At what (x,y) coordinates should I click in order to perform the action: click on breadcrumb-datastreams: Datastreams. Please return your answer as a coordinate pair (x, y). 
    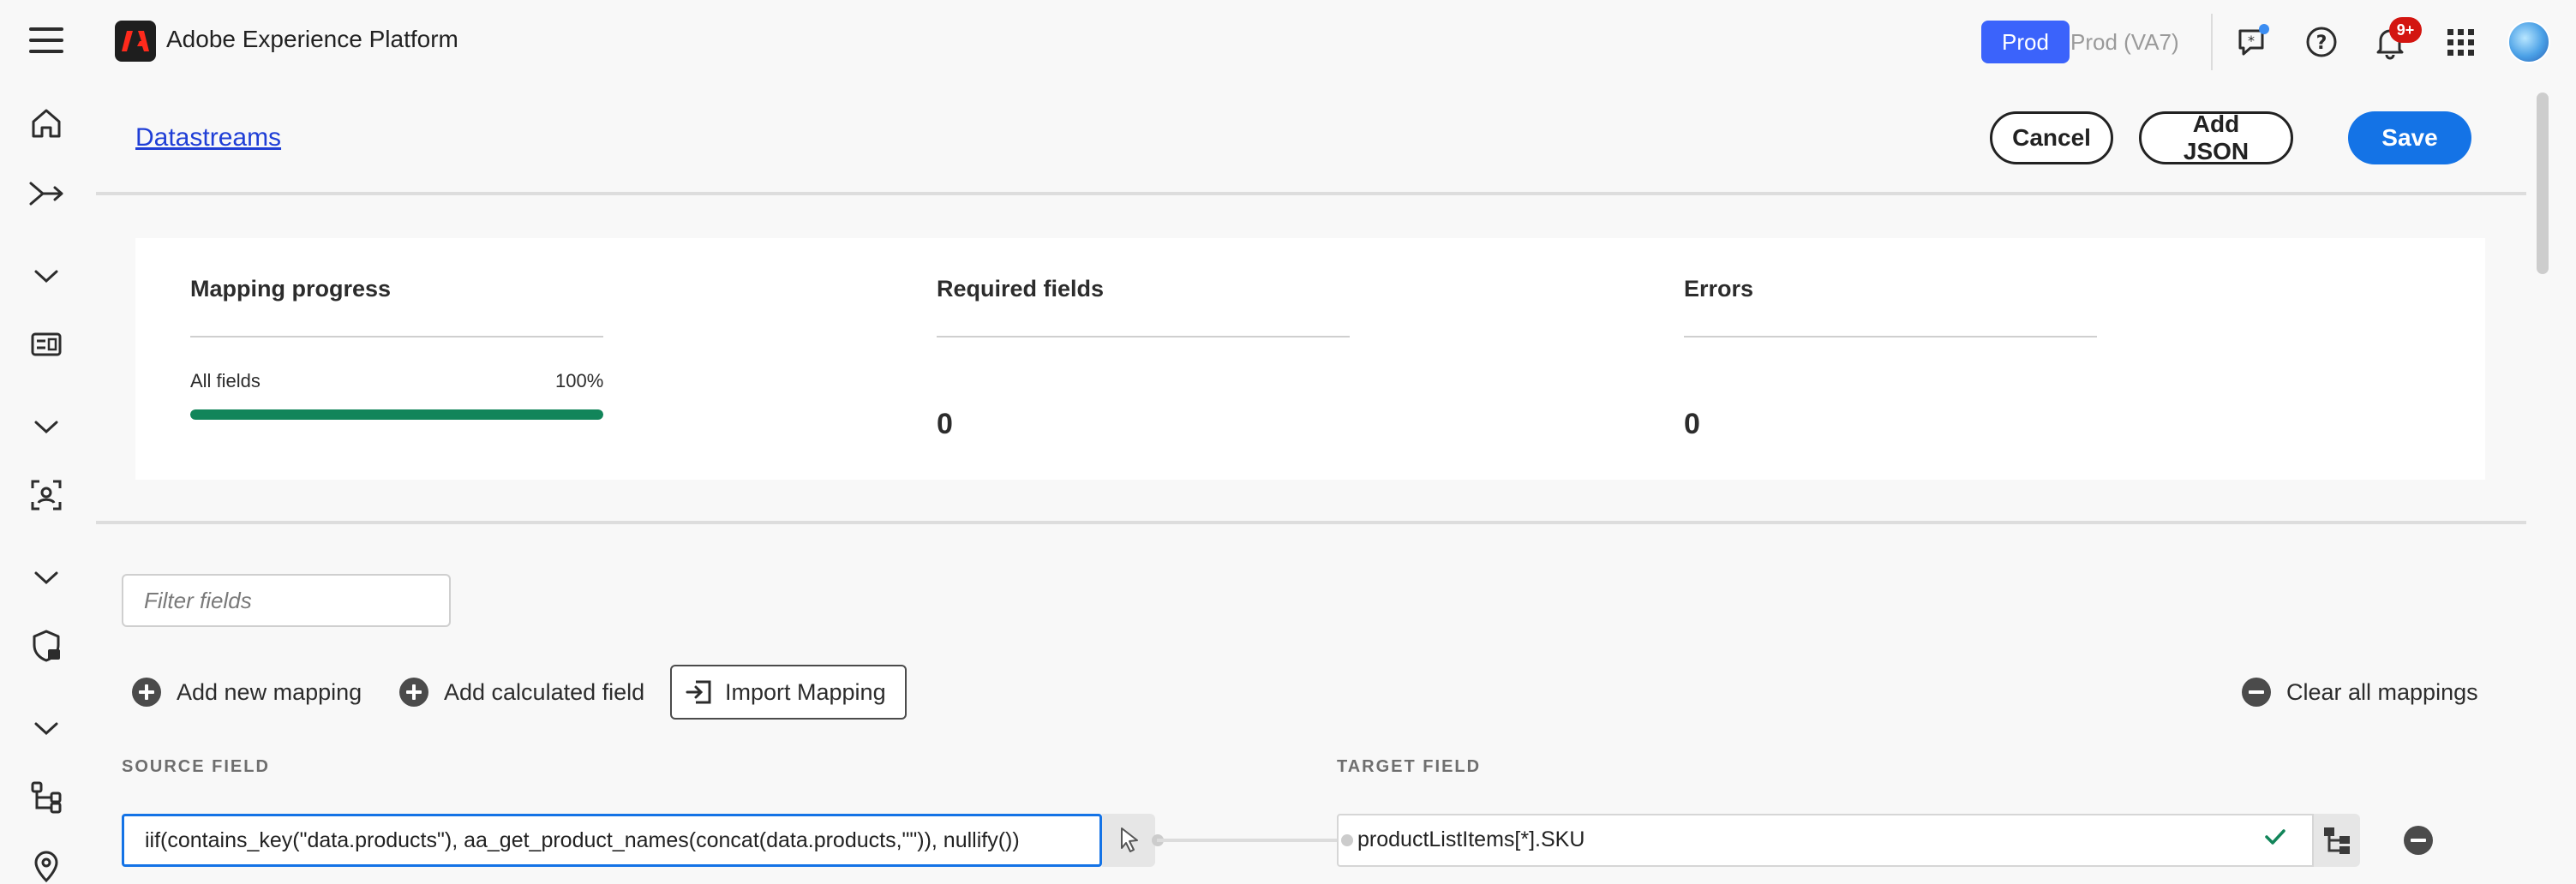
    Looking at the image, I should click on (208, 138).